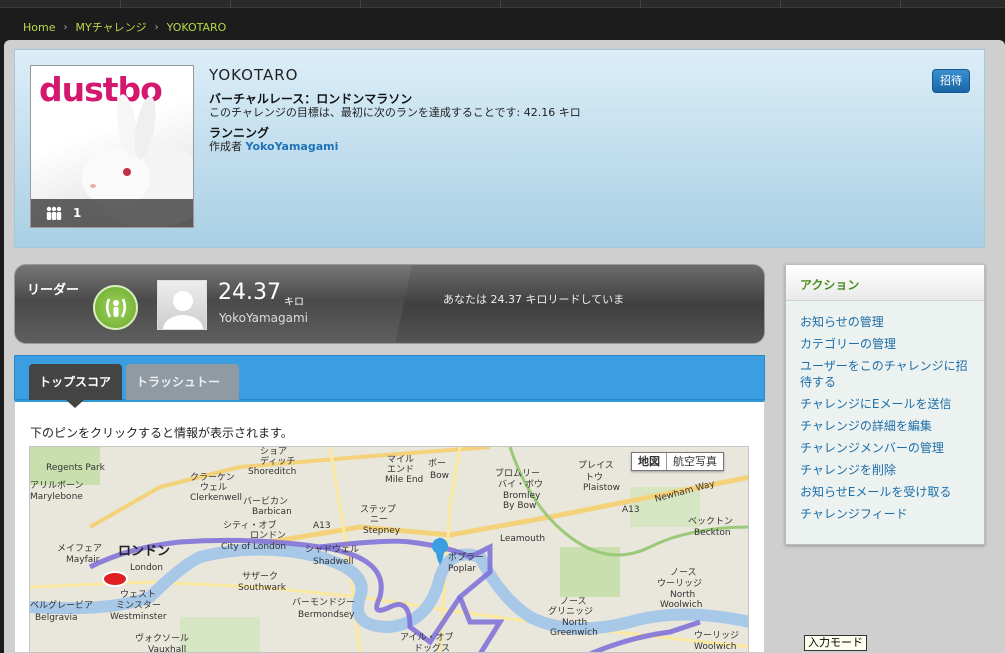 Image resolution: width=1005 pixels, height=653 pixels. I want to click on map-label: ベルグレービア, so click(62, 606).